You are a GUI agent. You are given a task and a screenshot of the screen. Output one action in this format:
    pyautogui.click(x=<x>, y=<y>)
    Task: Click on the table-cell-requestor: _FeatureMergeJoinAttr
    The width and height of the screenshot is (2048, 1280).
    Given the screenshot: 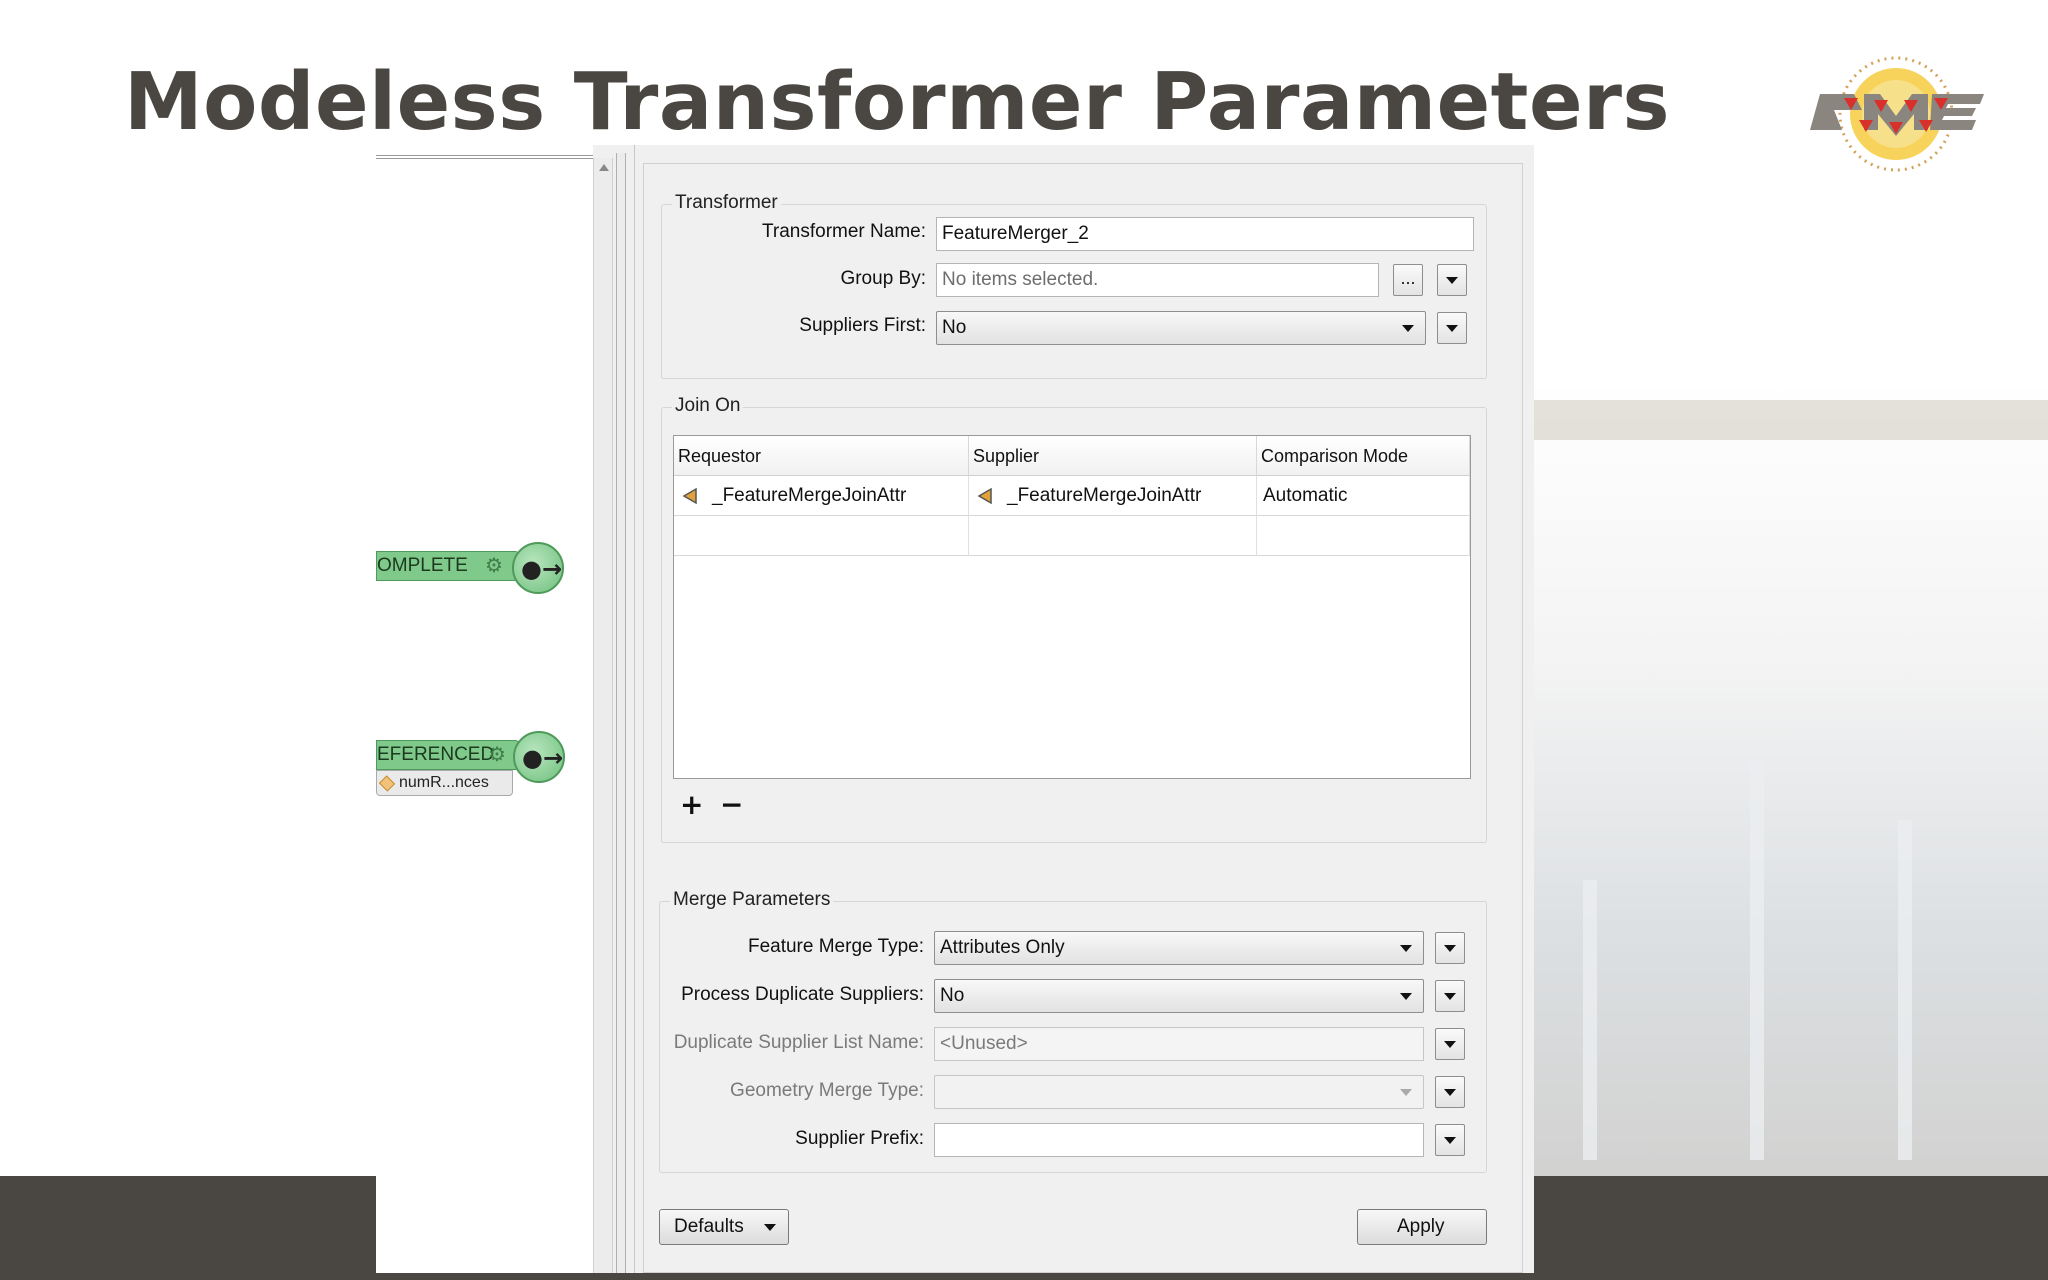 What is the action you would take?
    pyautogui.click(x=821, y=496)
    